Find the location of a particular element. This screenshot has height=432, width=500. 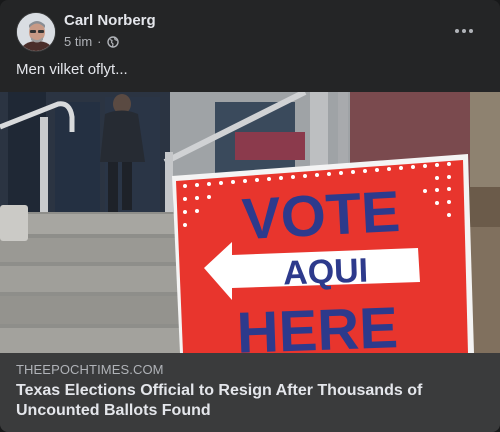

post-meta: 5 tim · is located at coordinates (91, 42).